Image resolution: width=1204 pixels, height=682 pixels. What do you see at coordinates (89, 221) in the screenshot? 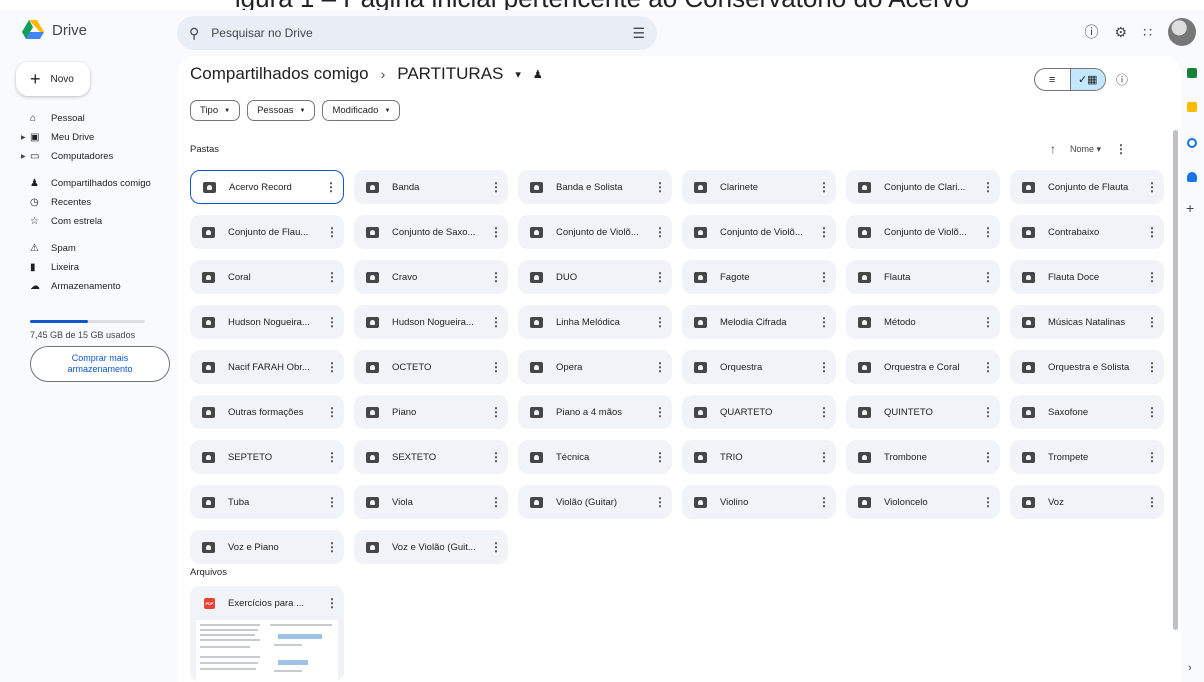
I see `sidebar-item-estrela: ☆ Com estrela` at bounding box center [89, 221].